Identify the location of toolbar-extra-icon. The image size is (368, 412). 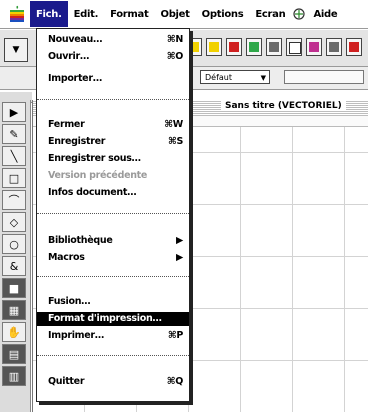
(354, 47).